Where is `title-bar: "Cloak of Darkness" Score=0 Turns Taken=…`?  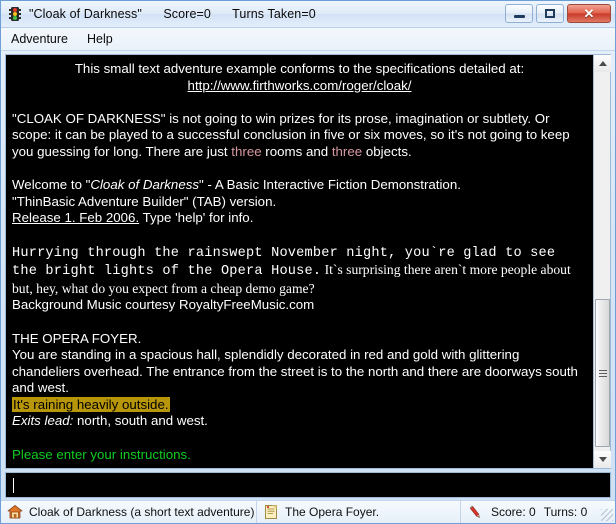 title-bar: "Cloak of Darkness" Score=0 Turns Taken=… is located at coordinates (308, 14).